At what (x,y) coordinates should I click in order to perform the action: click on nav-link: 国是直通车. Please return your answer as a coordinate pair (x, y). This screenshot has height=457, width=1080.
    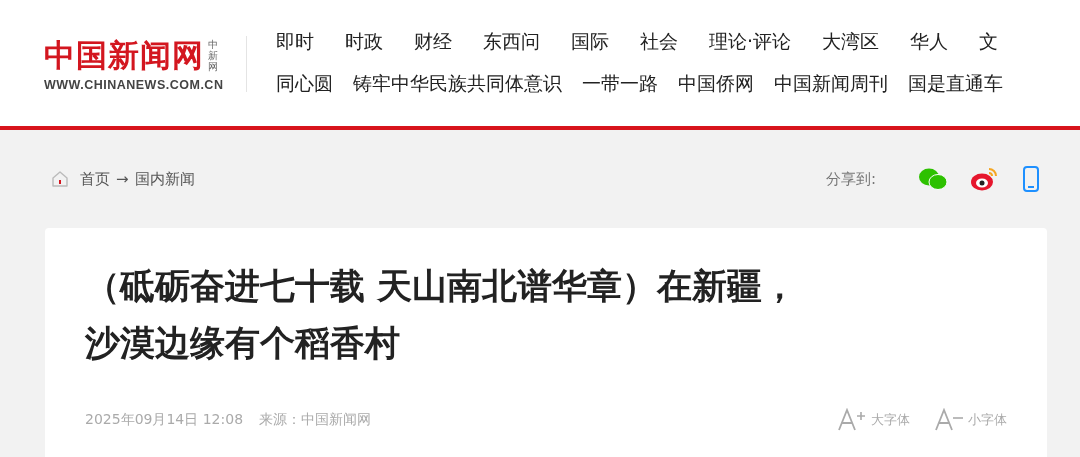
    Looking at the image, I should click on (955, 83).